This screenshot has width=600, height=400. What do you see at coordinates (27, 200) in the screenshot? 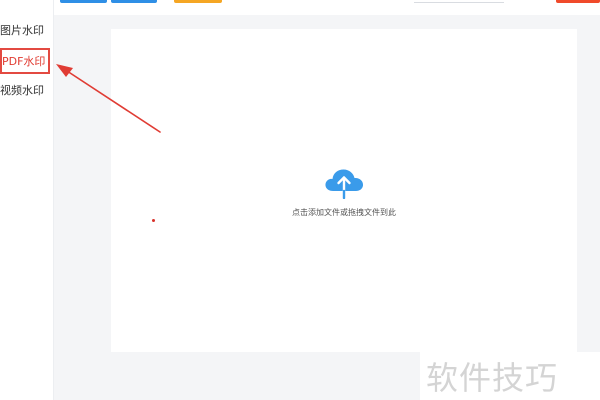
I see `sidebar: 图片水印 PDF水印 视频水印` at bounding box center [27, 200].